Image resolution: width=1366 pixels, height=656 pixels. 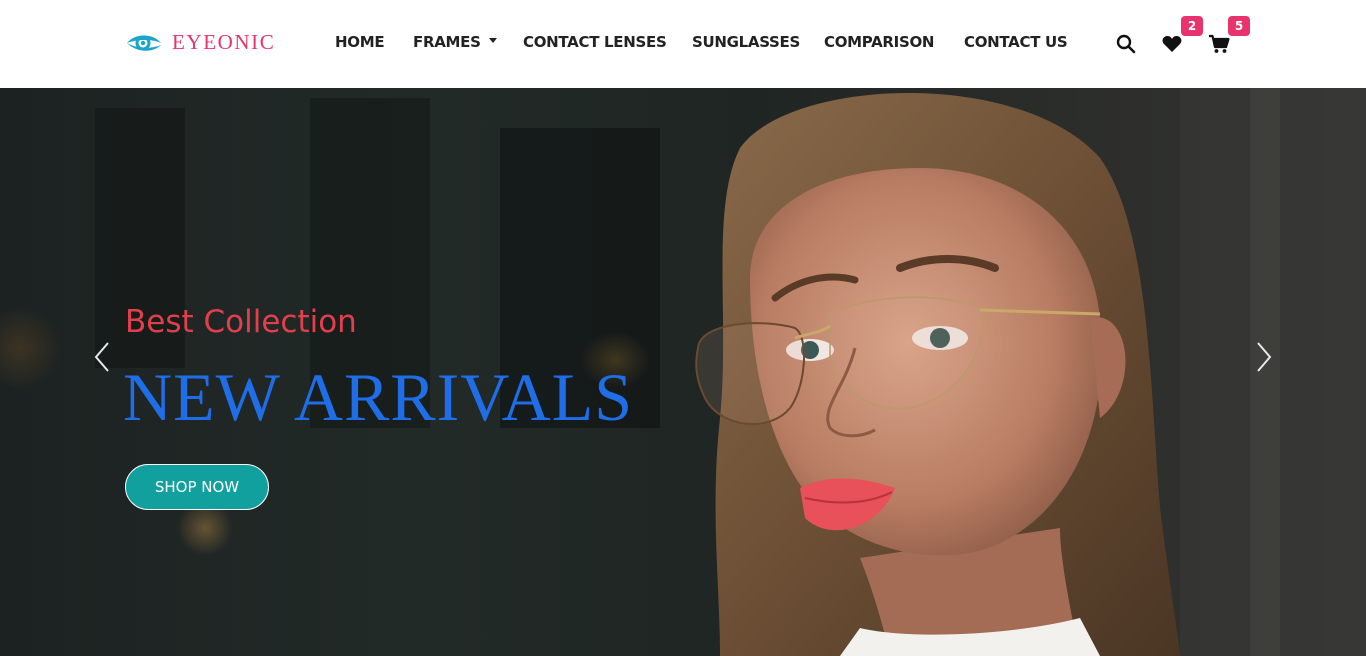 I want to click on shop-now-button: SHOP NOW, so click(x=197, y=487).